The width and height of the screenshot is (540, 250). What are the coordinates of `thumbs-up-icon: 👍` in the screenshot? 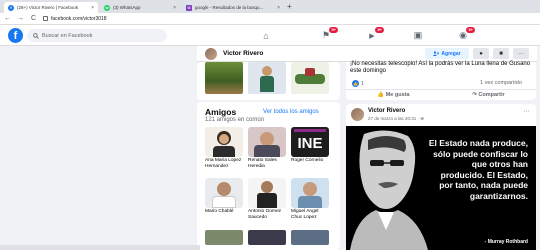 It's located at (381, 95).